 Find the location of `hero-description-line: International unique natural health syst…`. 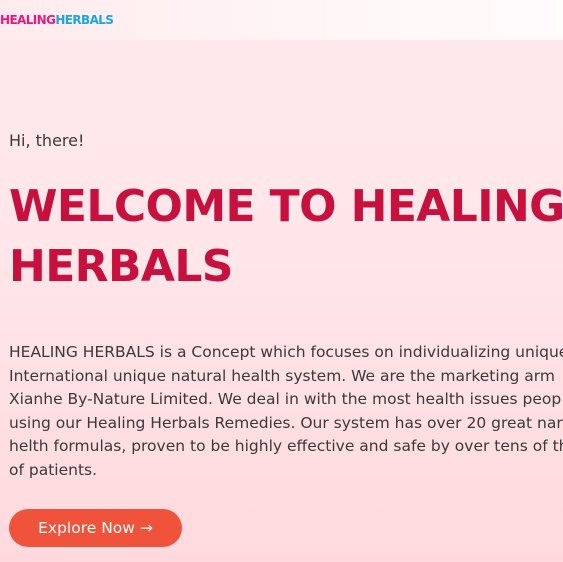

hero-description-line: International unique natural health syst… is located at coordinates (282, 375).